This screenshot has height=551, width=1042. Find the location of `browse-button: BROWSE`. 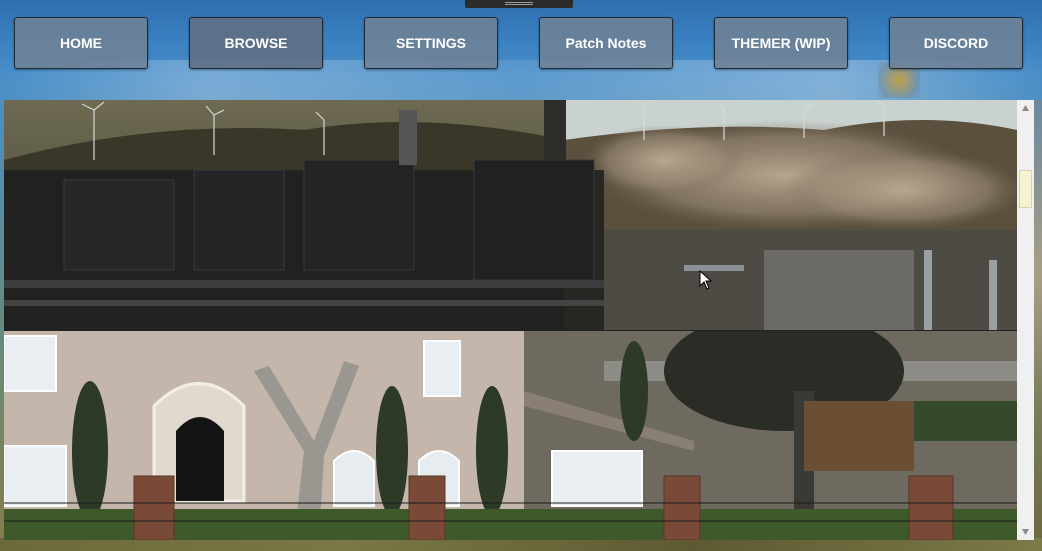

browse-button: BROWSE is located at coordinates (256, 43).